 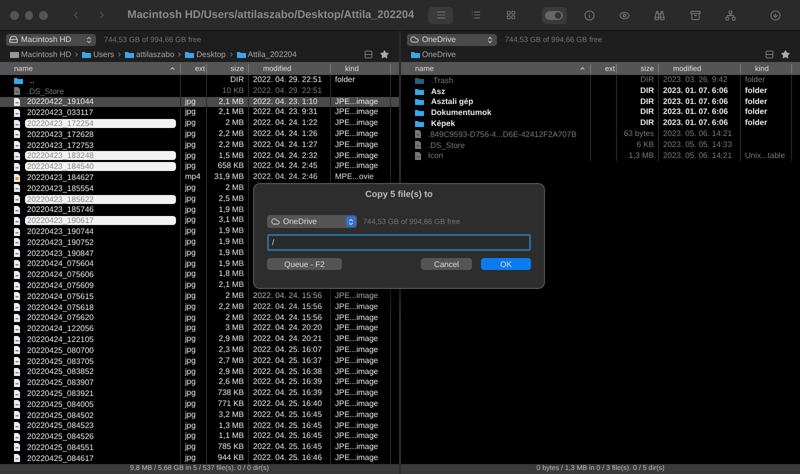 What do you see at coordinates (766, 91) in the screenshot?
I see `kind-cell: folder` at bounding box center [766, 91].